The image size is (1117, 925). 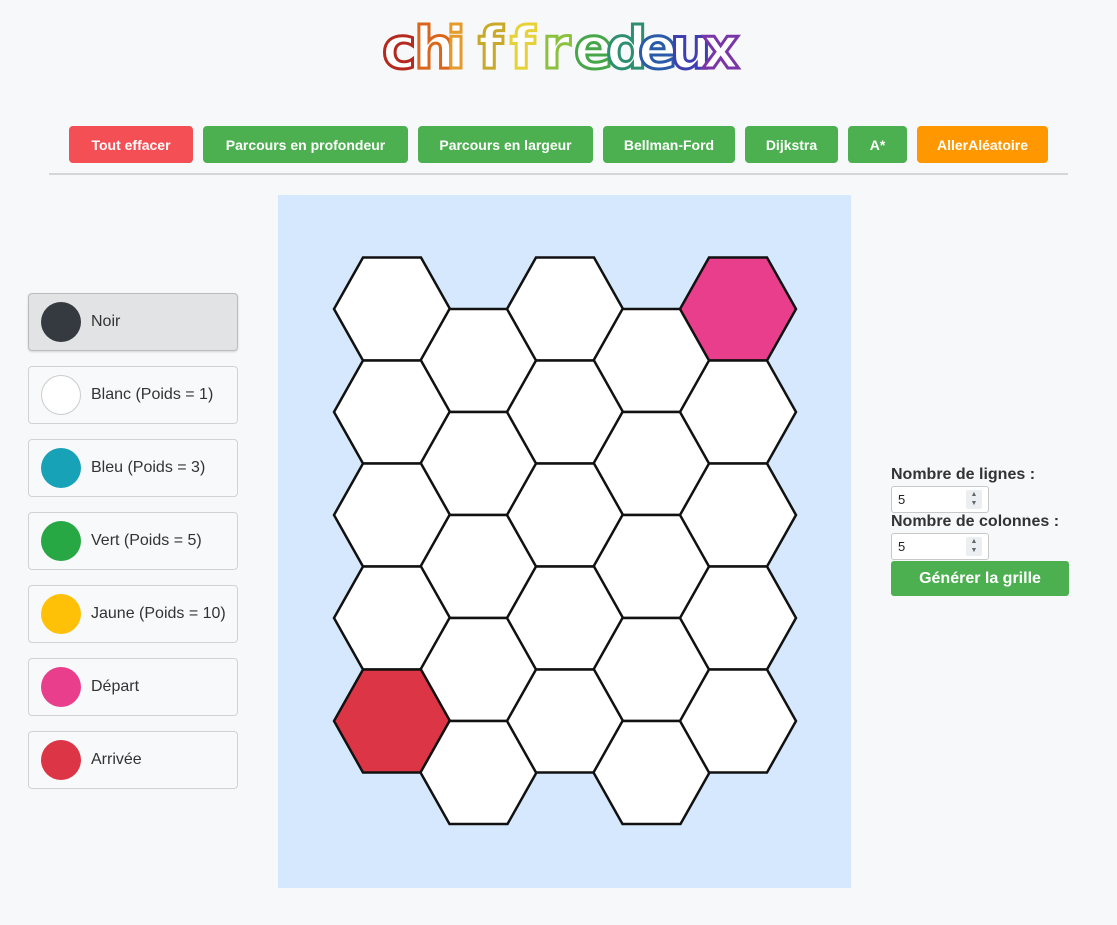 I want to click on toolbar-divider, so click(x=558, y=174).